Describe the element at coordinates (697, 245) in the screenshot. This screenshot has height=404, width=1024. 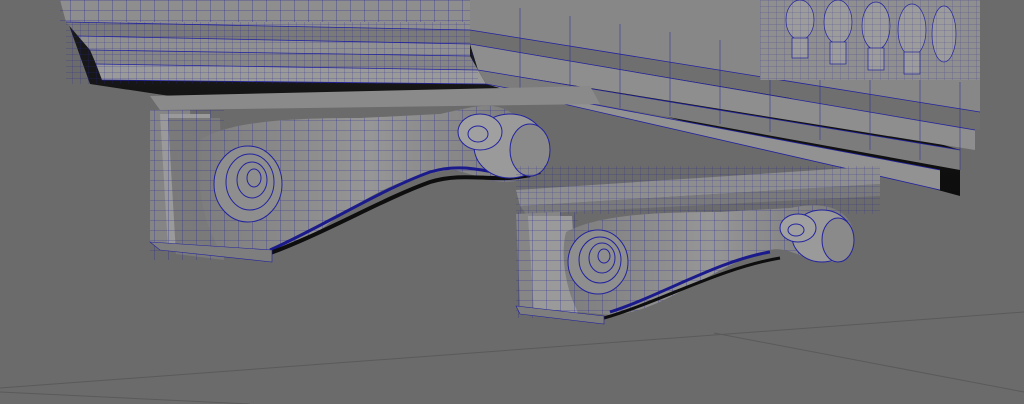
I see `corbel-bracket-right` at that location.